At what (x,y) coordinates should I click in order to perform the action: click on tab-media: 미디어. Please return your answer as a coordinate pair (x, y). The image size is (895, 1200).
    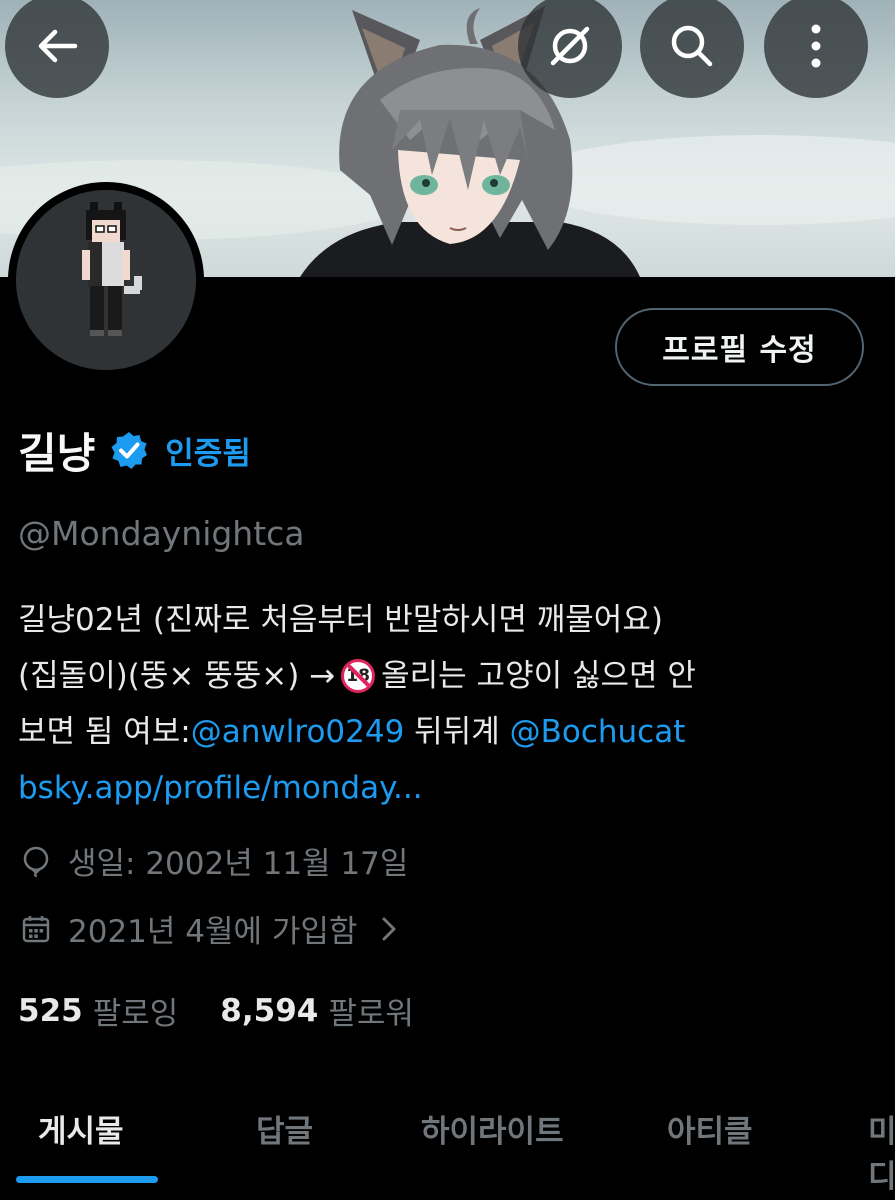
    Looking at the image, I should click on (881, 1153).